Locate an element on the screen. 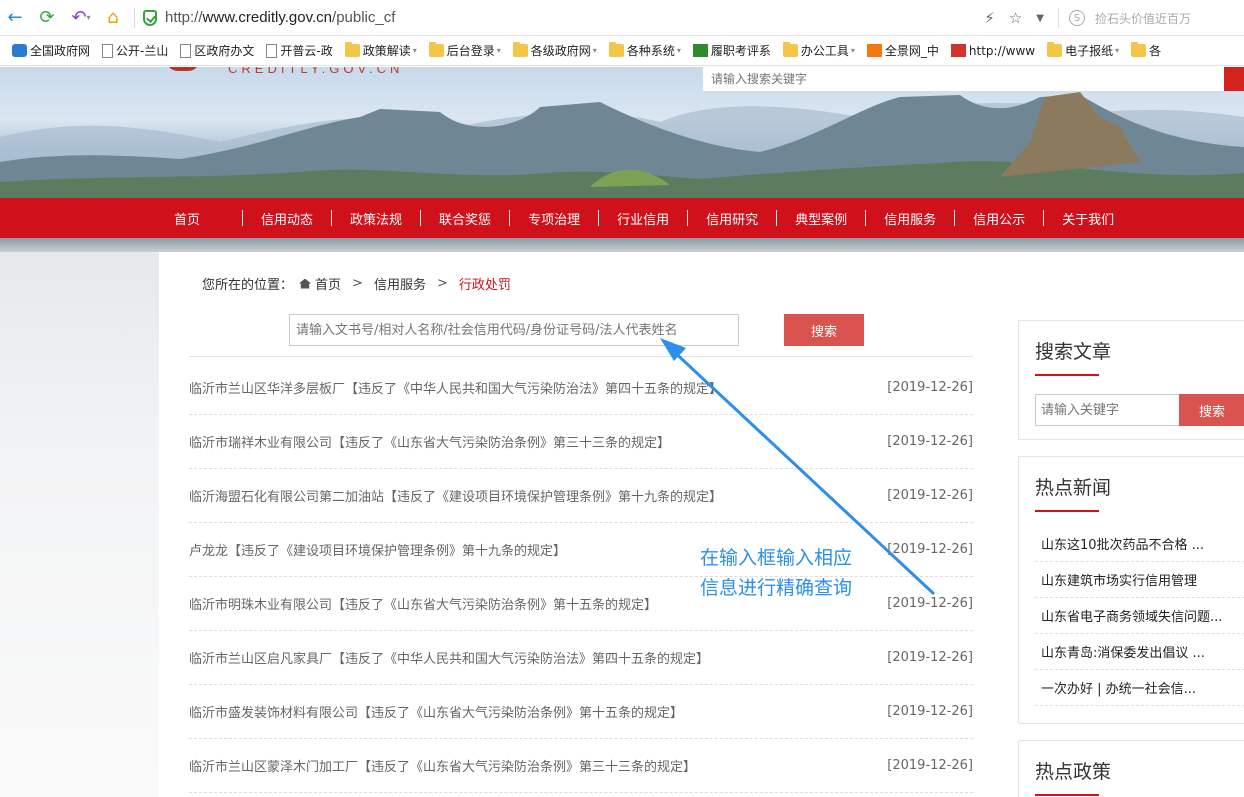 The height and width of the screenshot is (797, 1244). record-title: 卢龙龙【违反了《建设项目环境保护管理条例》第十九条的规定】 is located at coordinates (377, 549).